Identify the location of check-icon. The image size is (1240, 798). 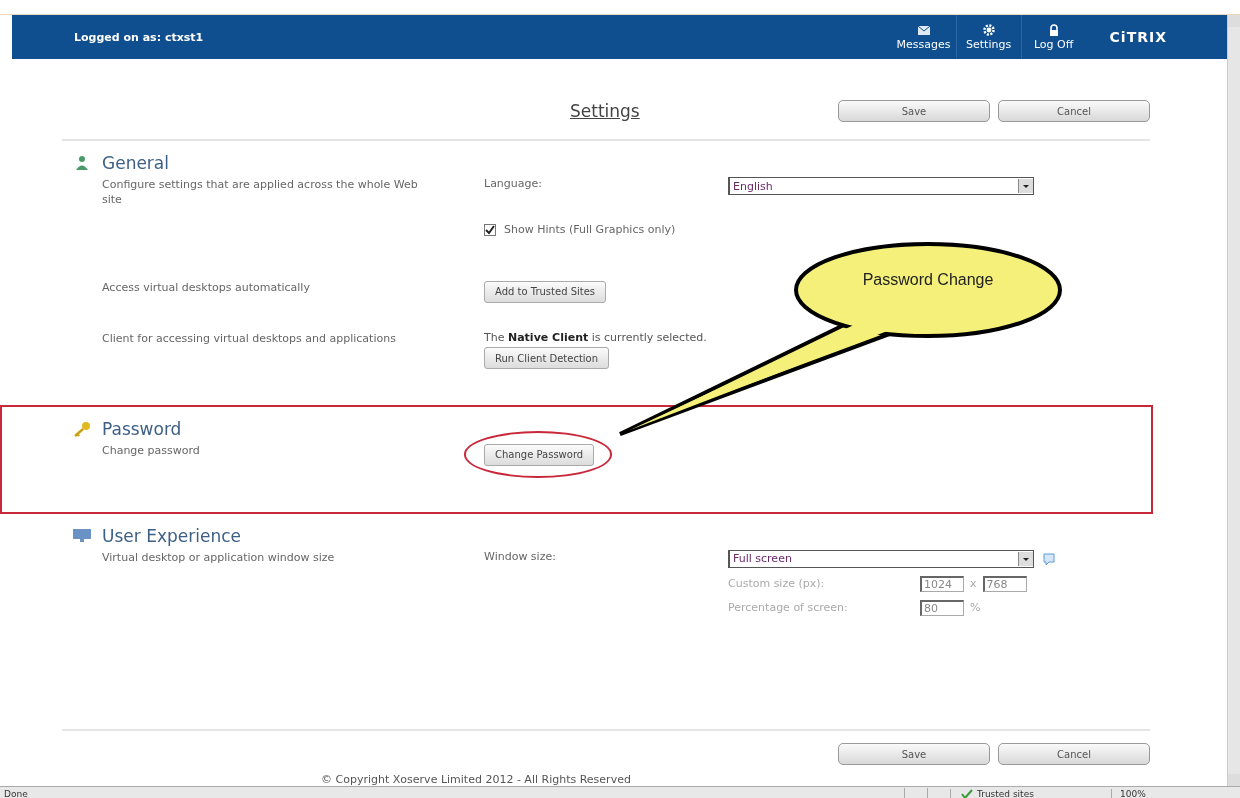
(967, 793).